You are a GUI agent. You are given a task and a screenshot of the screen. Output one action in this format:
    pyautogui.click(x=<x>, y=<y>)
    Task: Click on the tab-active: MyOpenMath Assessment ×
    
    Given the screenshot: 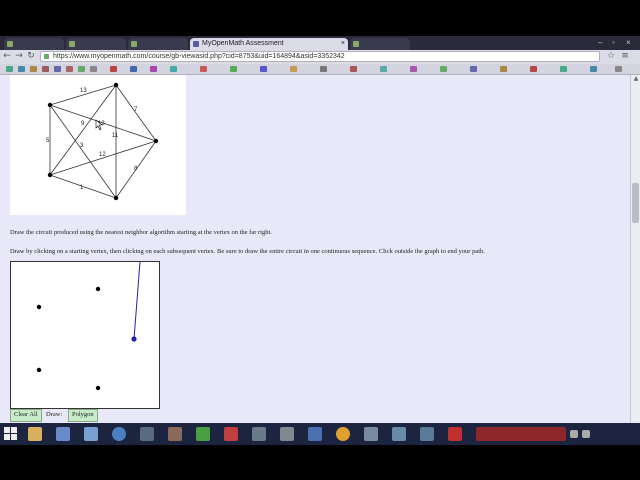 What is the action you would take?
    pyautogui.click(x=269, y=44)
    